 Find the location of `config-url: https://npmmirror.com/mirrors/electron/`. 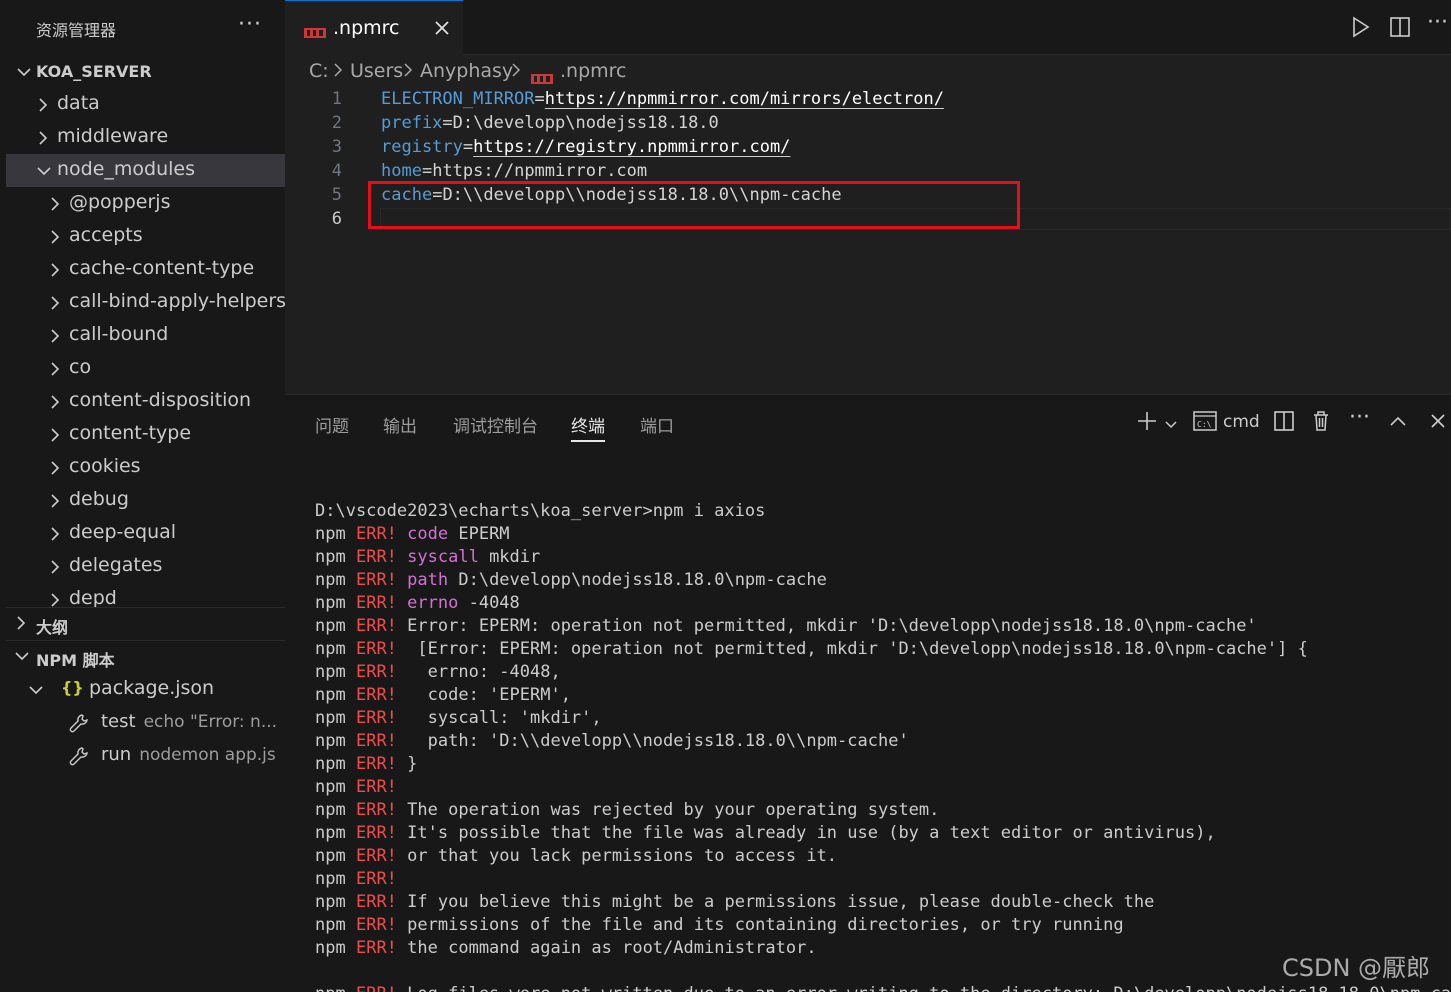

config-url: https://npmmirror.com/mirrors/electron/ is located at coordinates (744, 99).